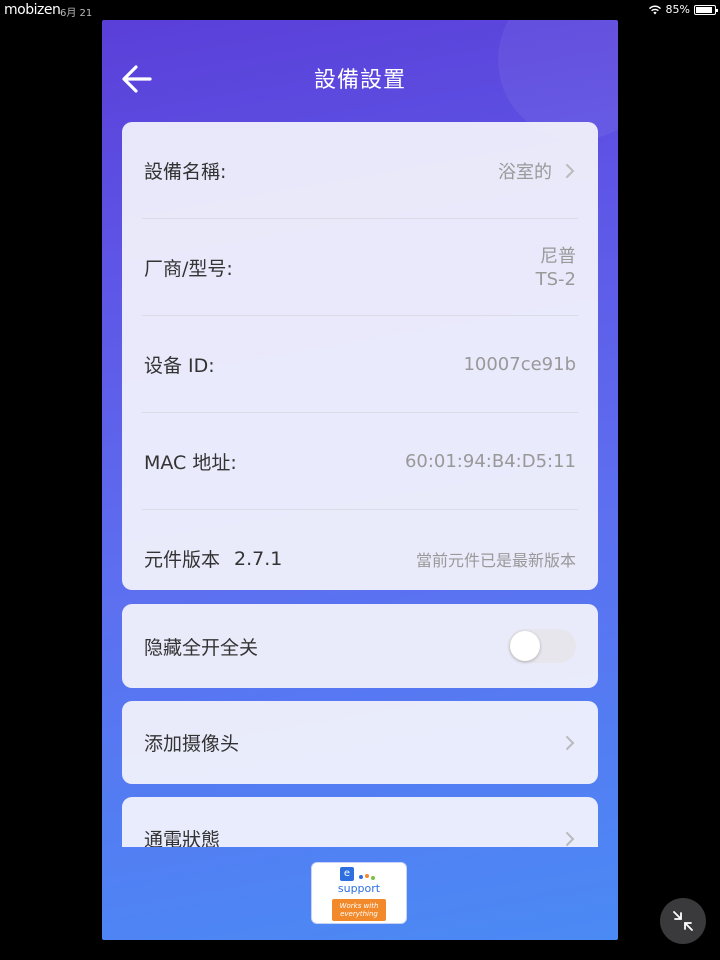  Describe the element at coordinates (495, 560) in the screenshot. I see `firmware-status: 當前元件已是最新版本` at that location.